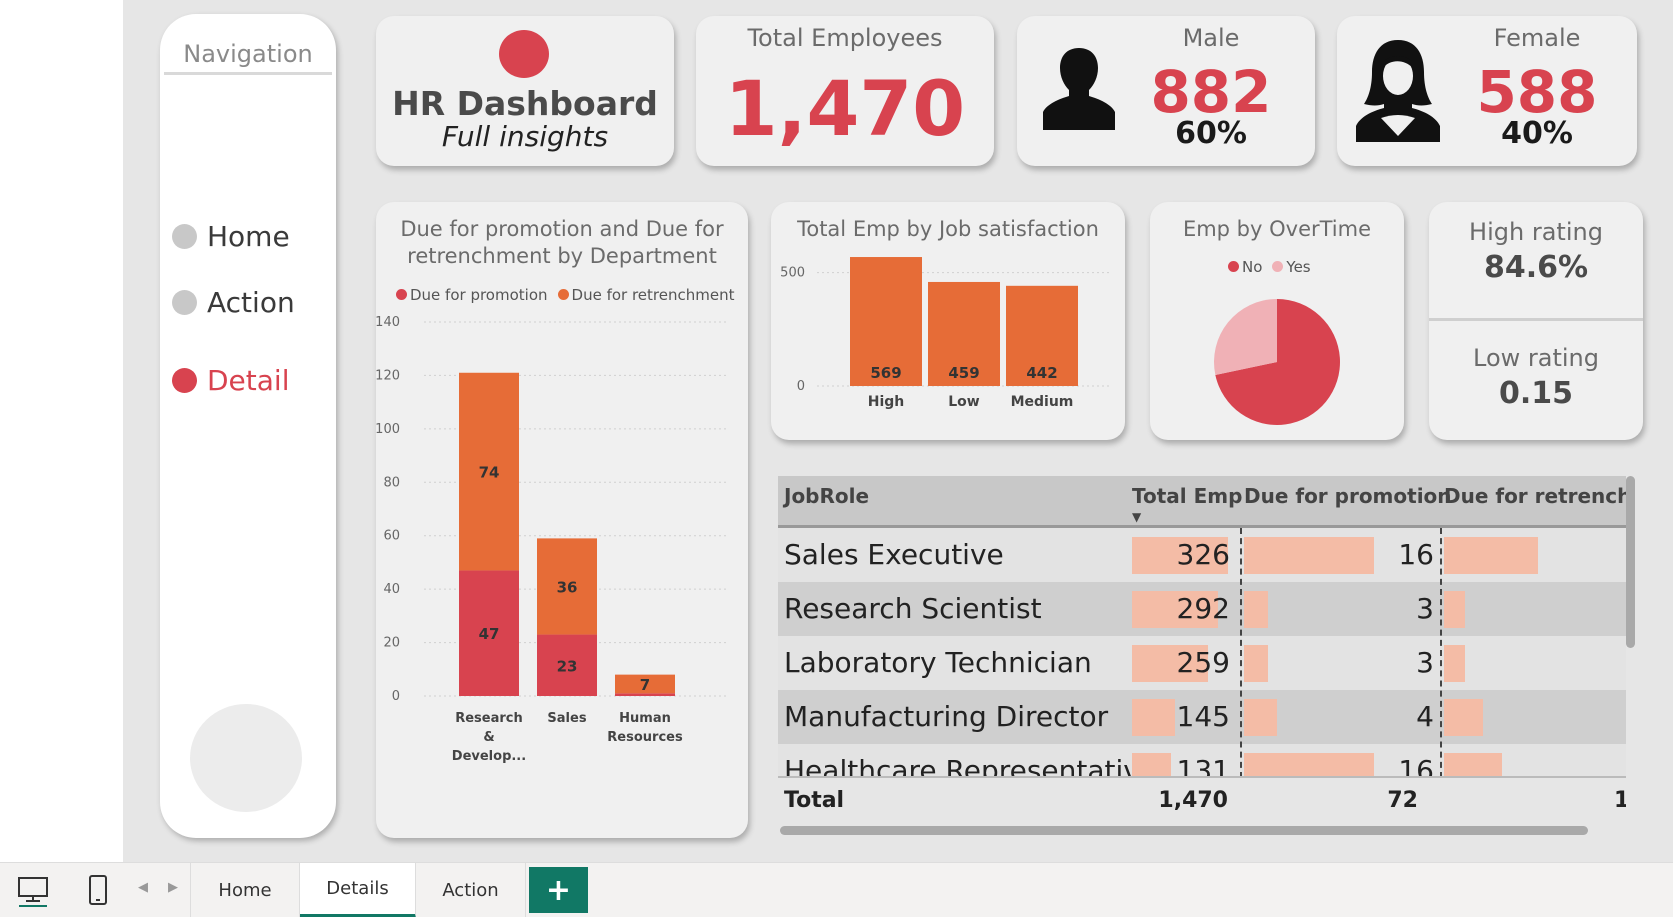  Describe the element at coordinates (945, 333) in the screenshot. I see `job-satisfaction-svg: 0 500 569 High 459 Low 442 Medium` at that location.